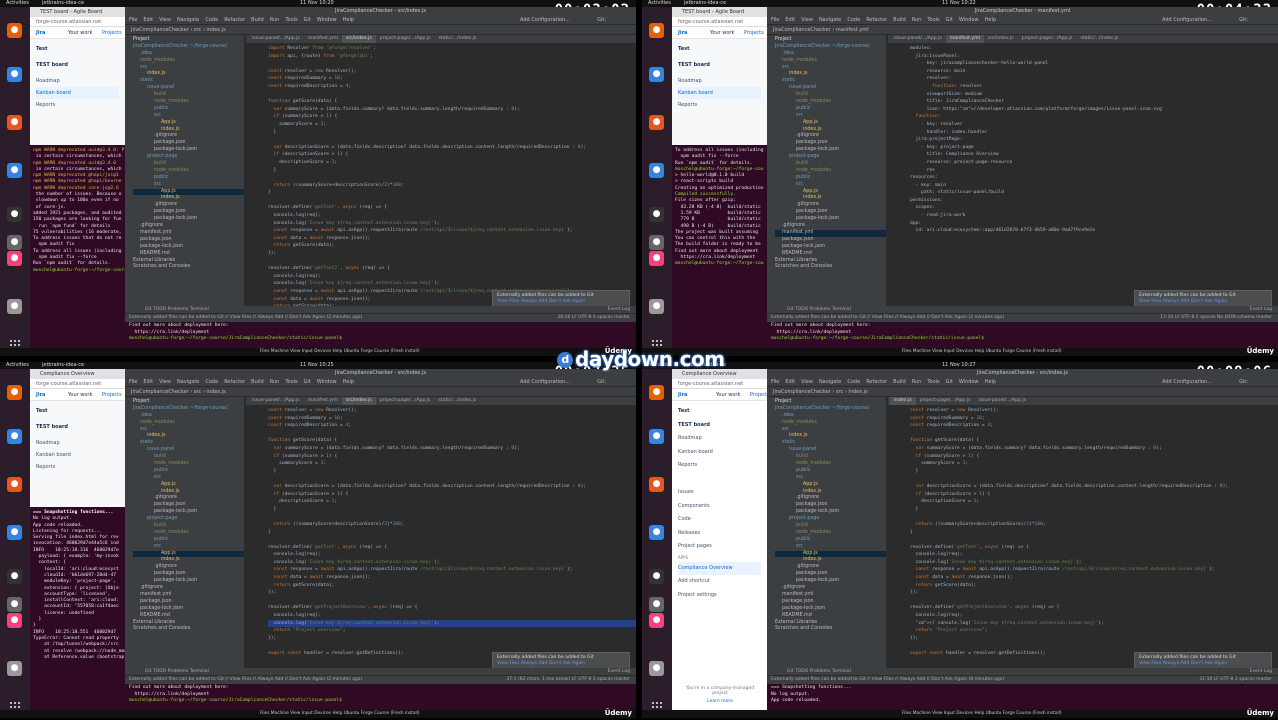  What do you see at coordinates (188, 402) in the screenshot?
I see `project-panel-label: Project` at bounding box center [188, 402].